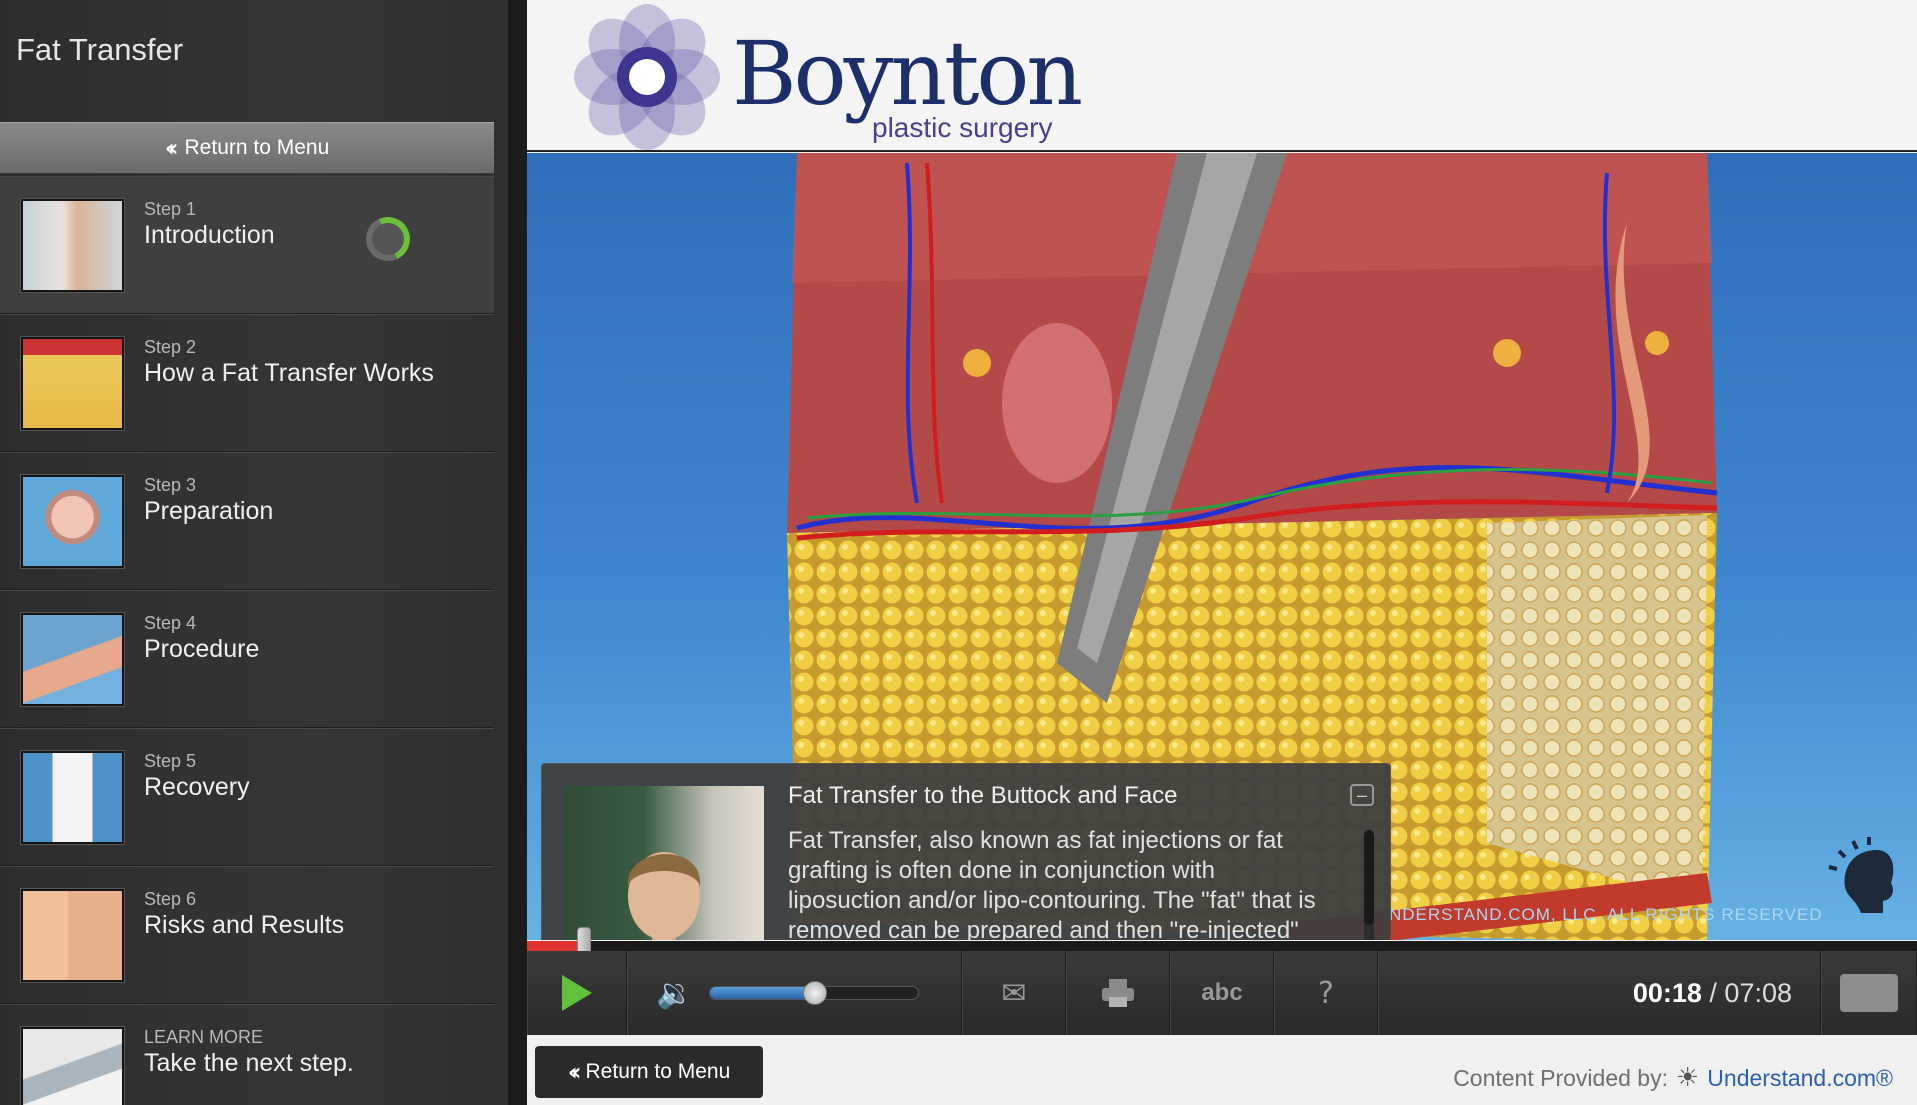  I want to click on volume-knob, so click(815, 993).